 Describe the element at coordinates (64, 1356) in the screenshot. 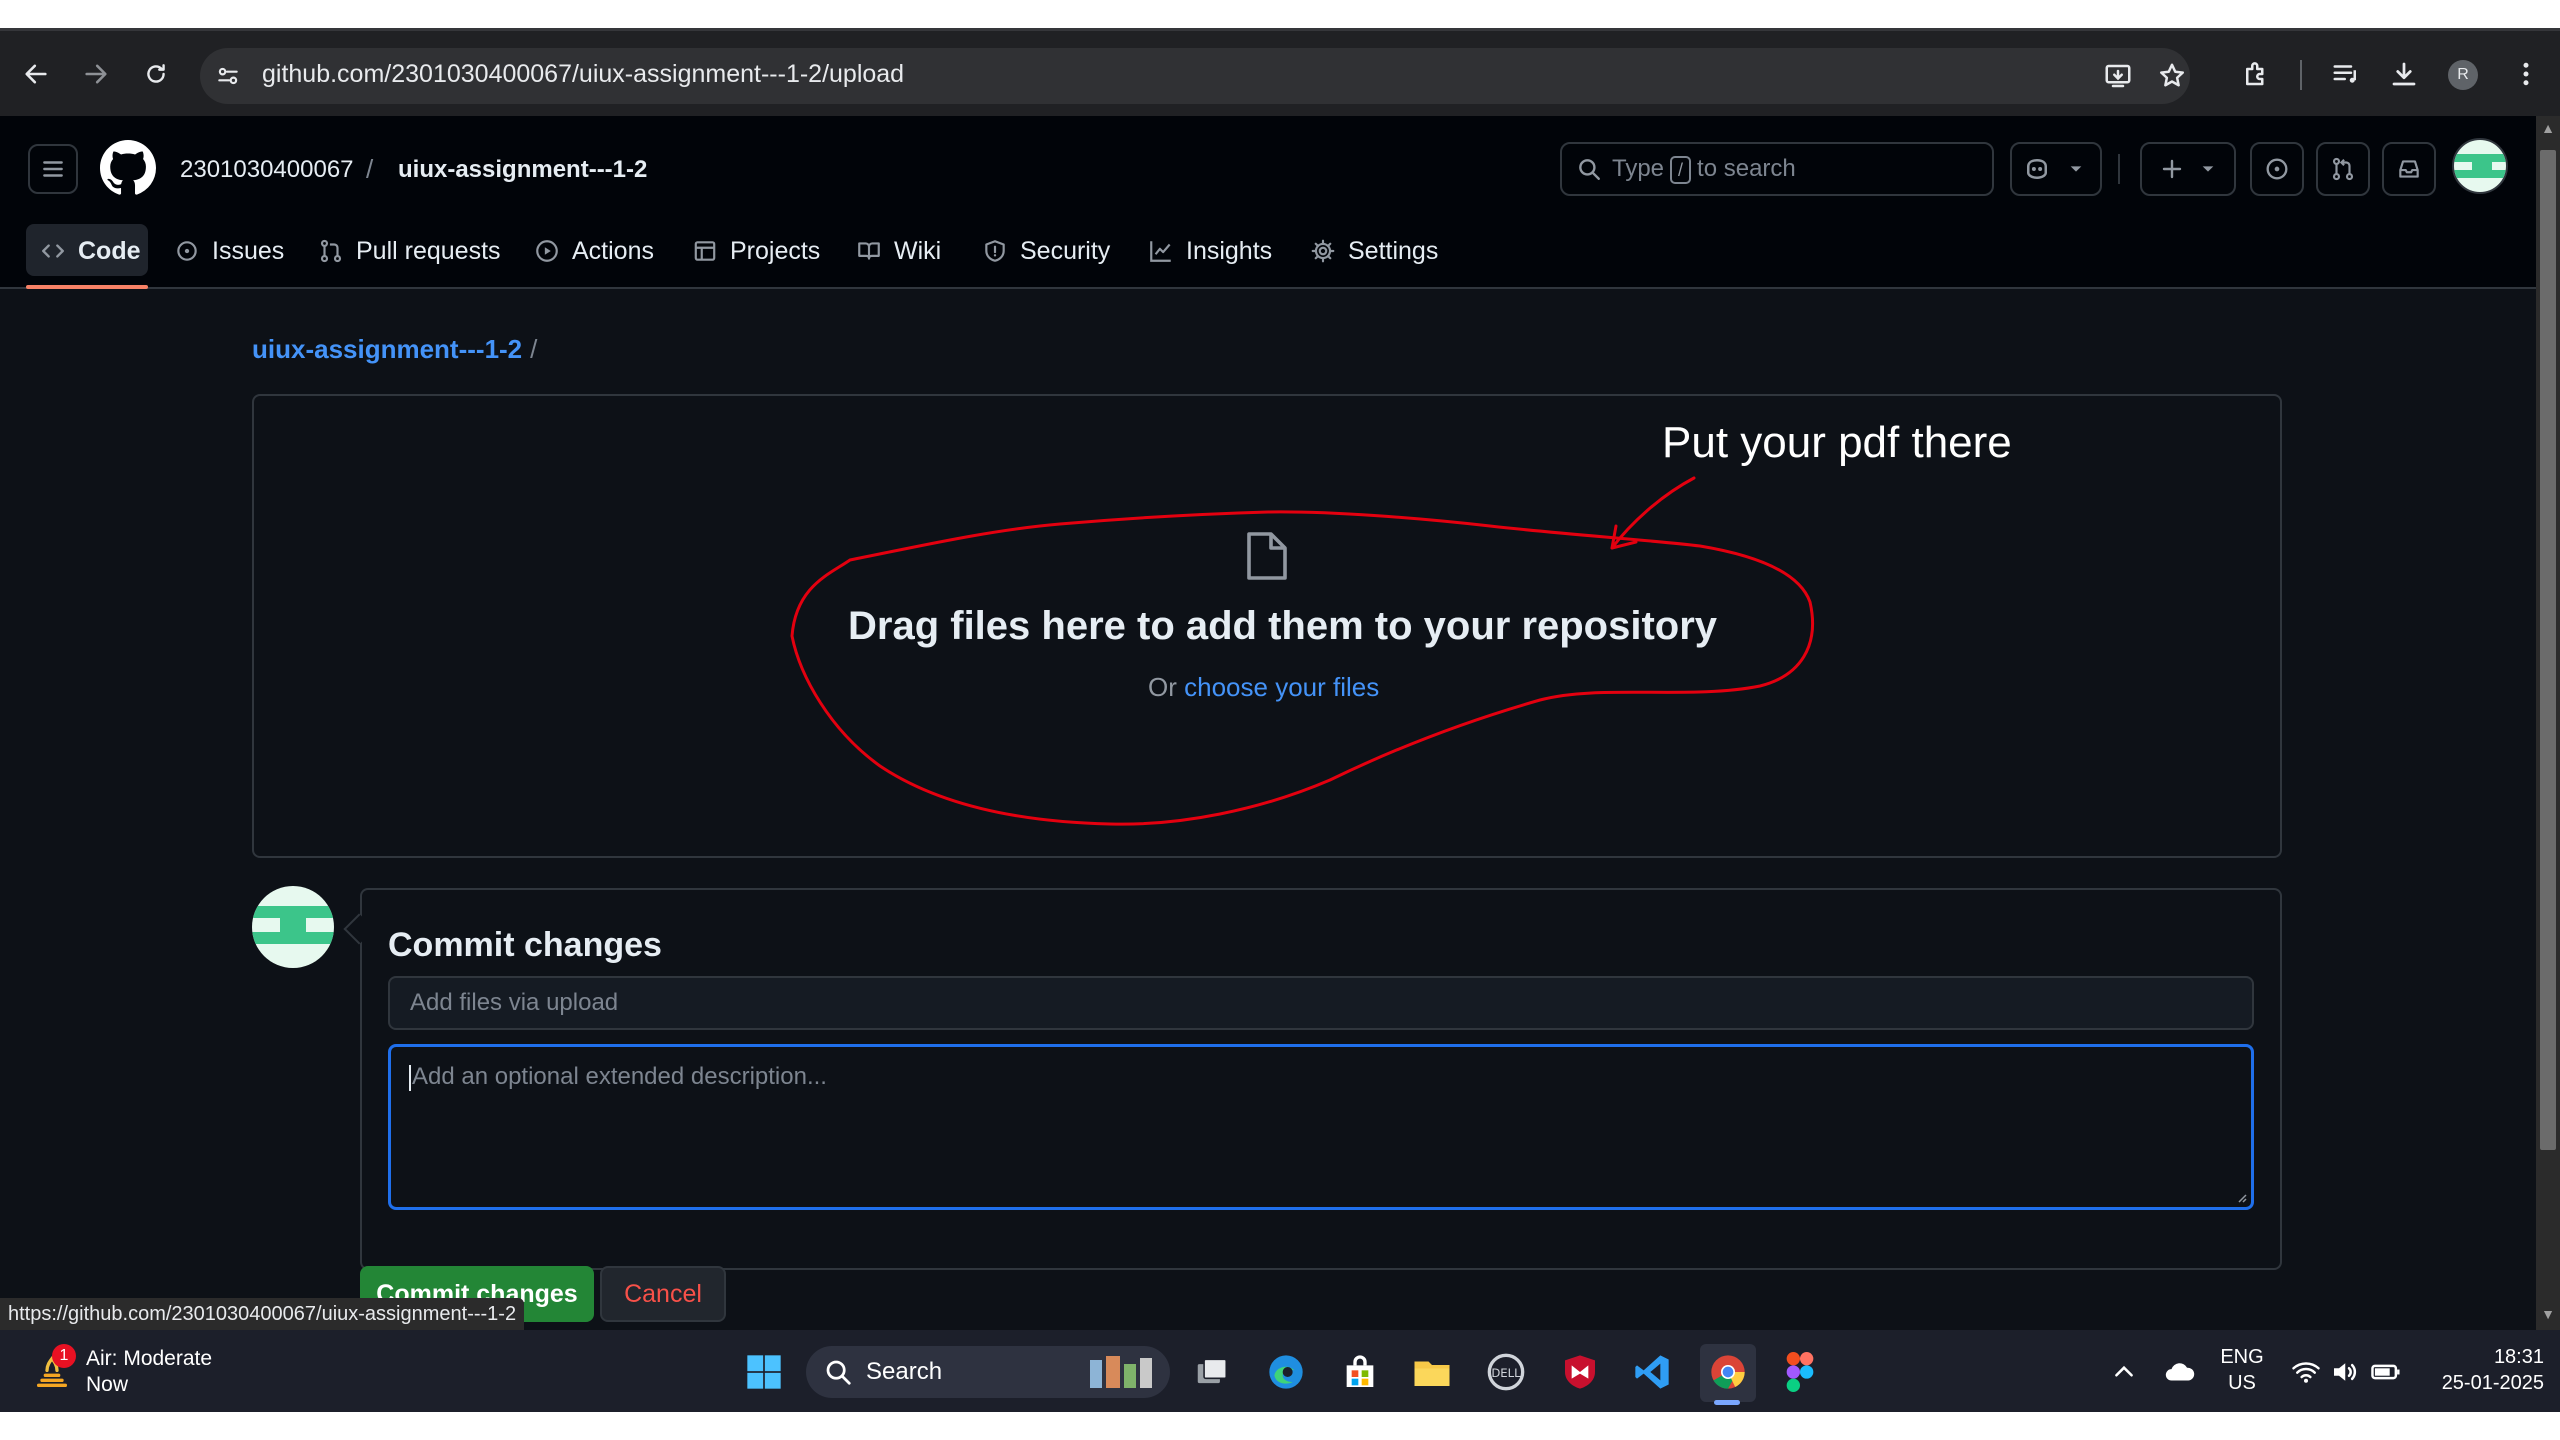

I see `weather-alert-badge: 1` at that location.